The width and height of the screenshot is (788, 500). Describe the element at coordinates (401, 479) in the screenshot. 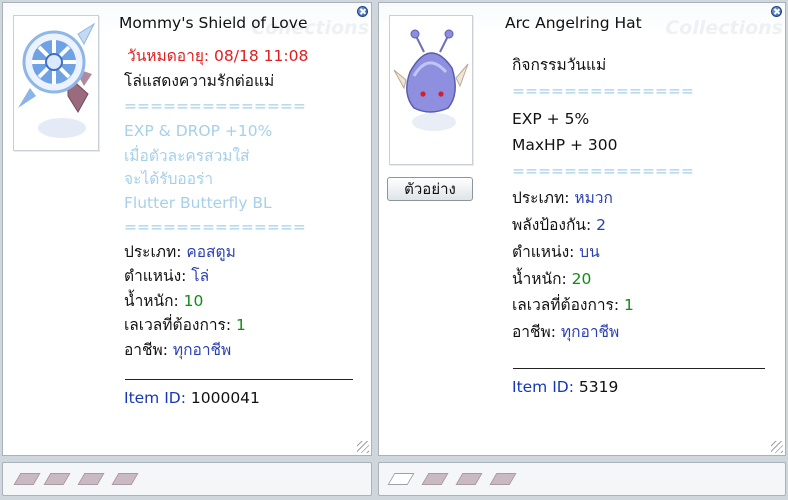

I see `card-slot-empty` at that location.